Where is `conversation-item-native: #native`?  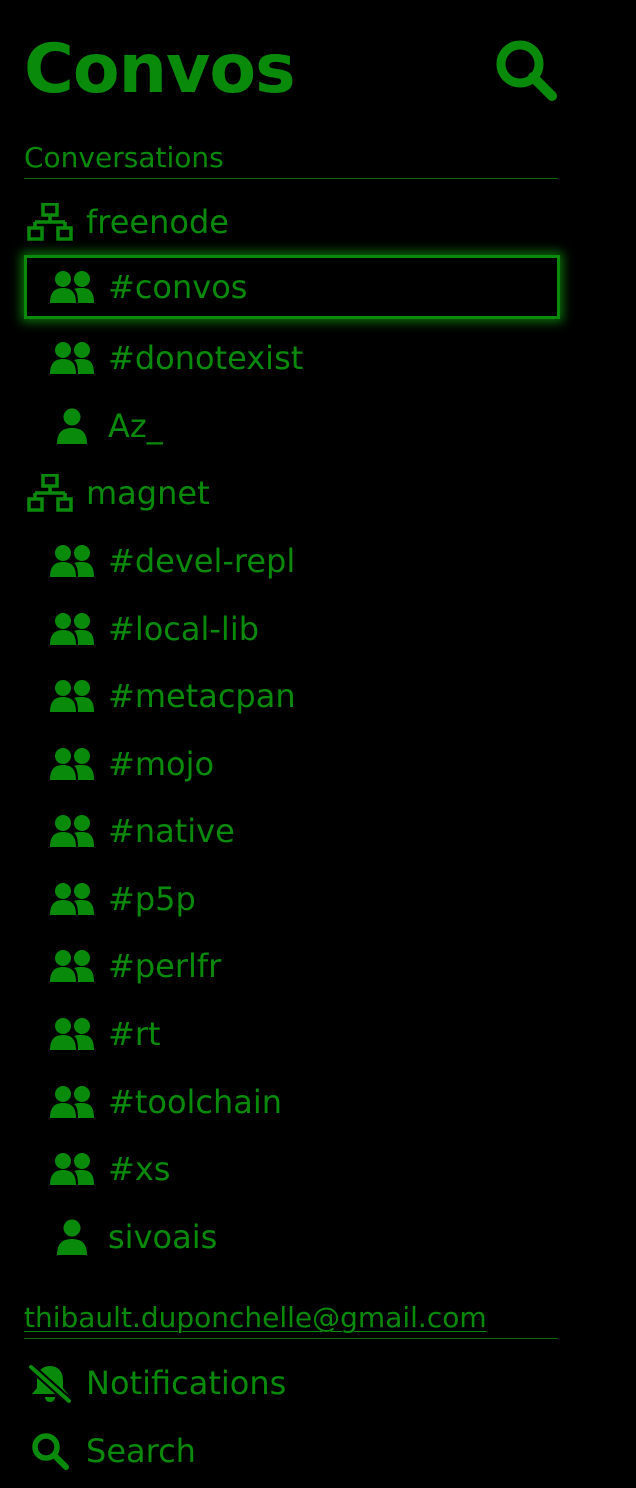
conversation-item-native: #native is located at coordinates (292, 831).